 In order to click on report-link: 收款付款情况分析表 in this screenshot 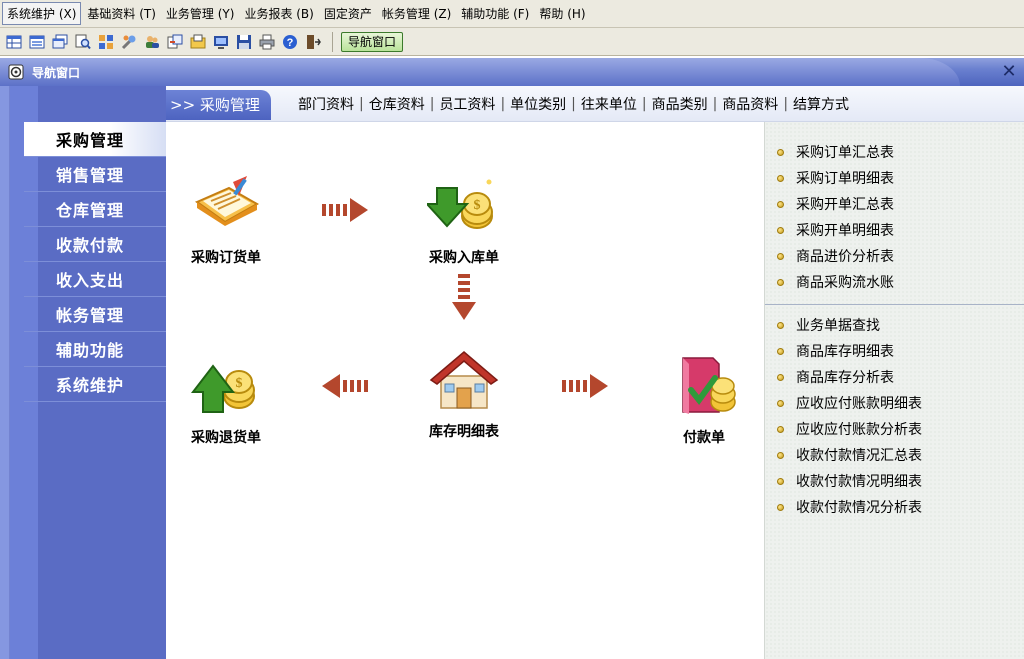, I will do `click(894, 507)`.